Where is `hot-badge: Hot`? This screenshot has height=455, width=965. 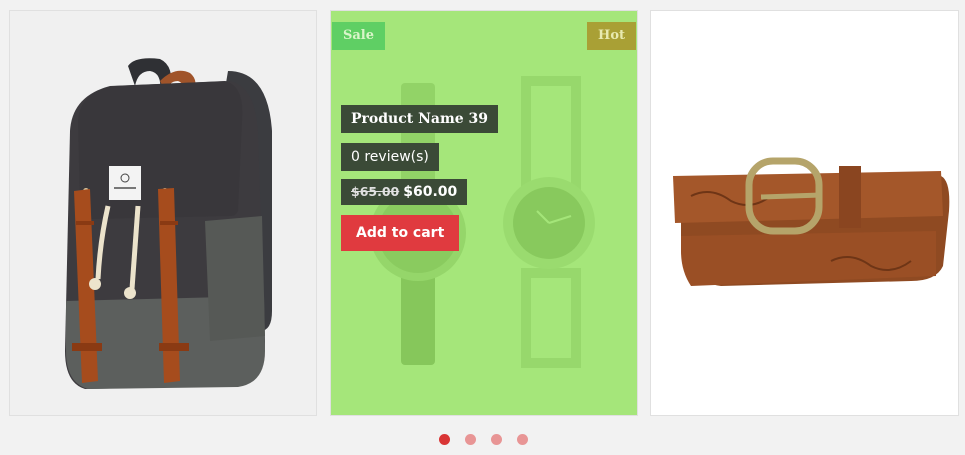
hot-badge: Hot is located at coordinates (611, 36).